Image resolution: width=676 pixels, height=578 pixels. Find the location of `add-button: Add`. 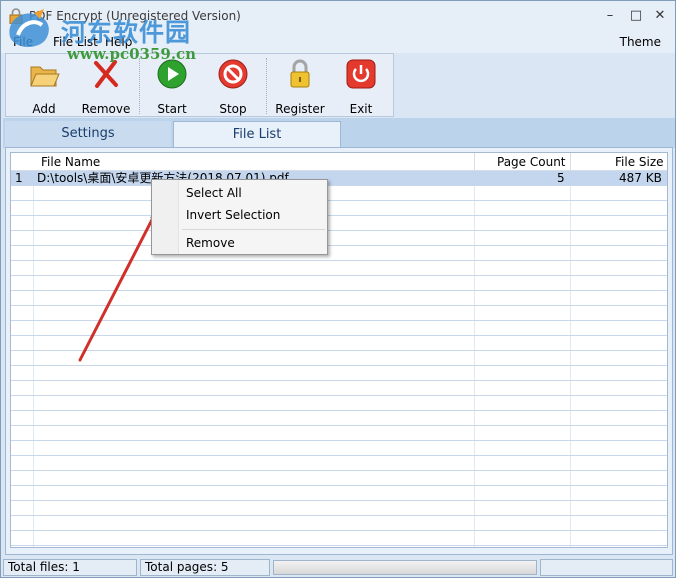

add-button: Add is located at coordinates (44, 86).